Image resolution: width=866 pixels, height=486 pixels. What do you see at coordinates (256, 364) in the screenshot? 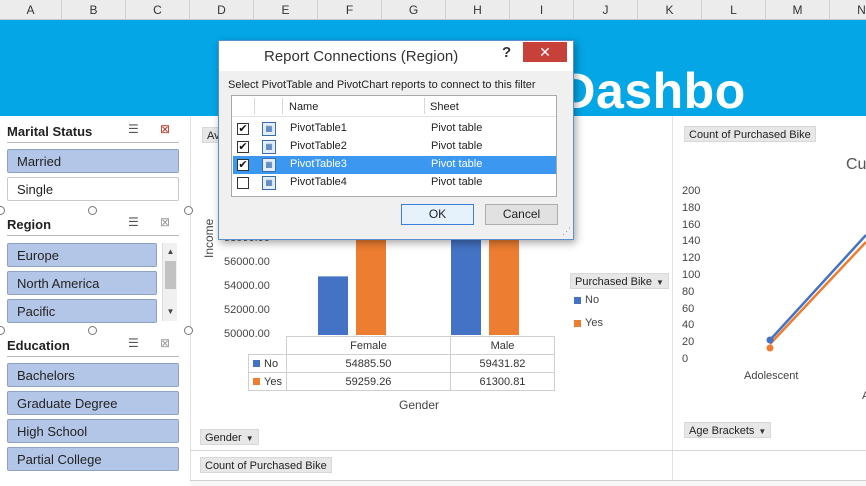
I see `legend-swatch-no` at bounding box center [256, 364].